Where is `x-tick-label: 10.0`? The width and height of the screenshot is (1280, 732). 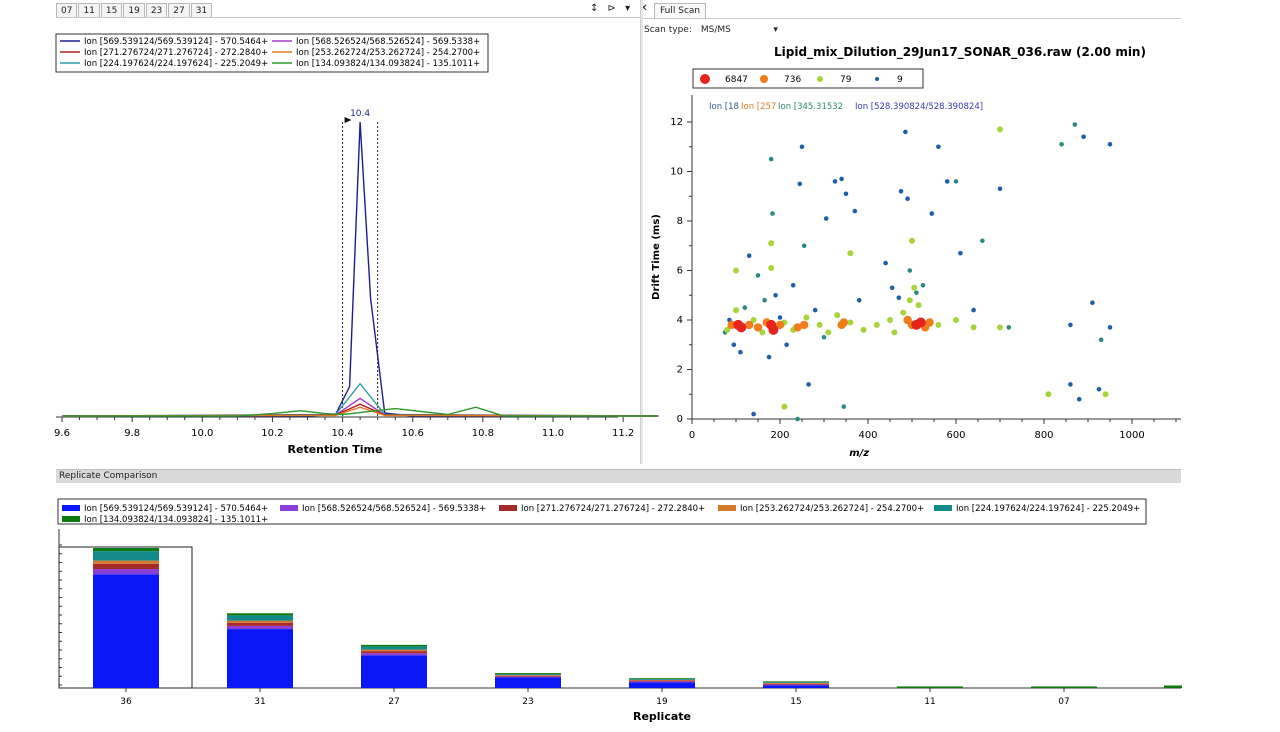
x-tick-label: 10.0 is located at coordinates (202, 433).